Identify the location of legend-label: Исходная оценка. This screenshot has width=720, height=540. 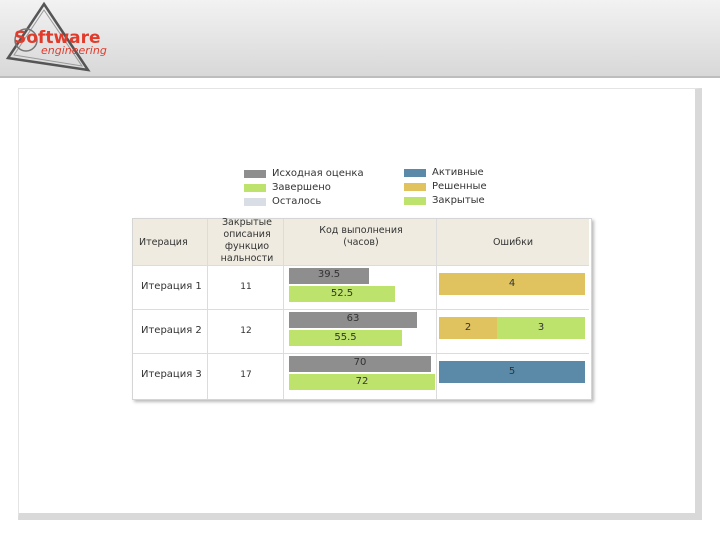
(318, 173).